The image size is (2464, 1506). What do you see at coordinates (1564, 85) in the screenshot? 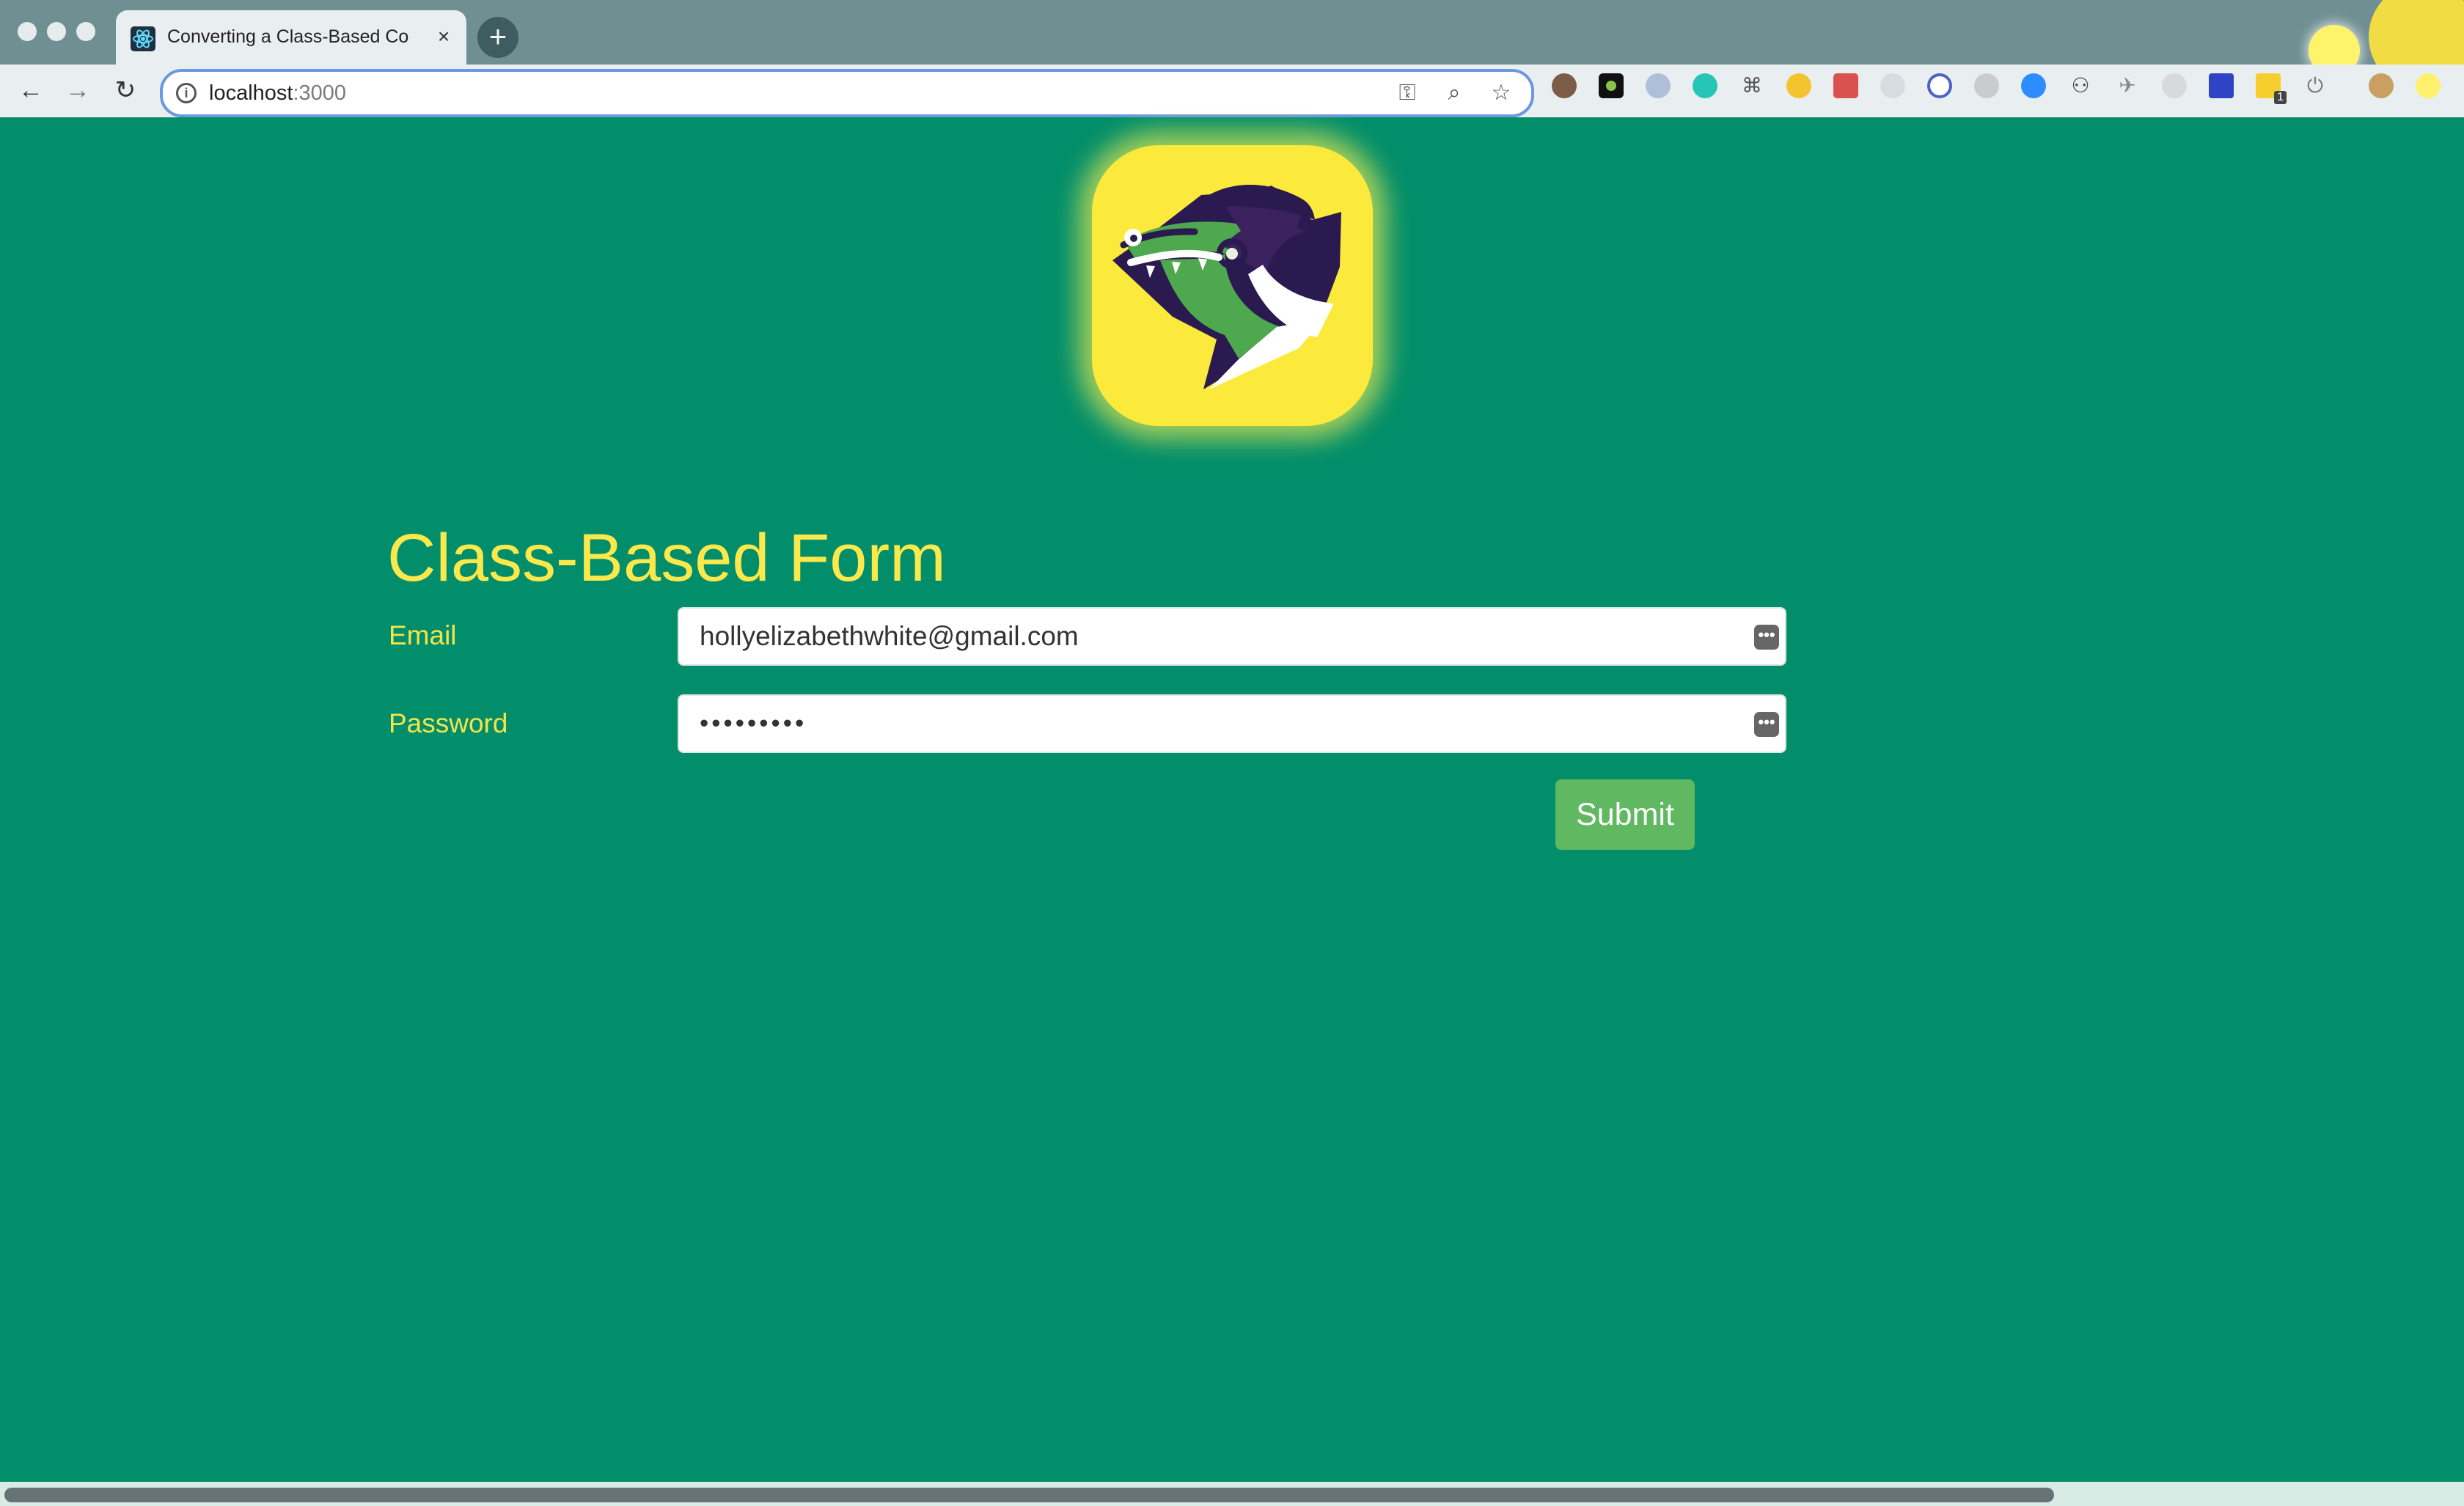
I see `extension-avatar-icon` at bounding box center [1564, 85].